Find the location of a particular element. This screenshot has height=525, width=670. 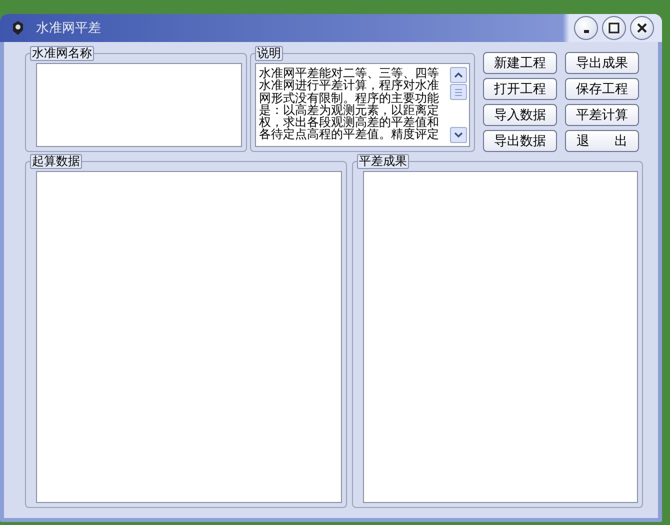

scroll-thumb is located at coordinates (458, 92).